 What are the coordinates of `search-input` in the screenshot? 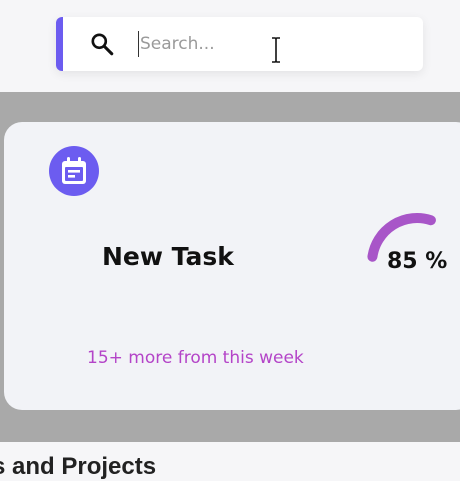 It's located at (263, 44).